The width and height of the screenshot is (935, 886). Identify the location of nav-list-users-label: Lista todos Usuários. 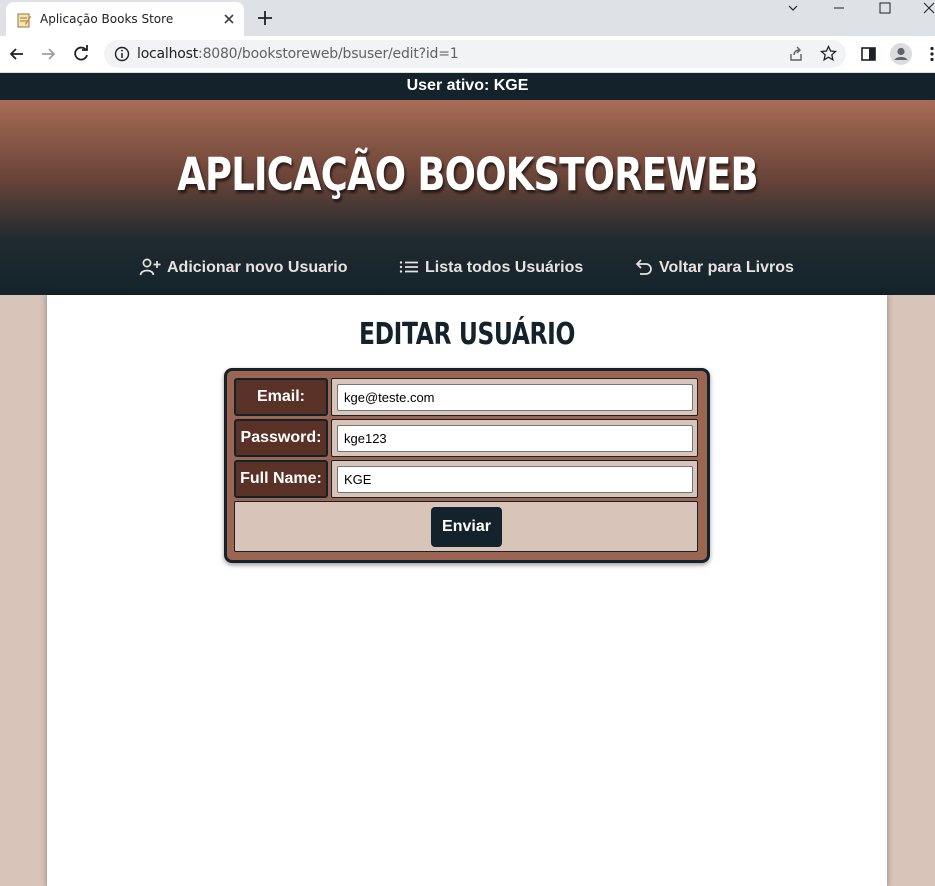
(504, 267).